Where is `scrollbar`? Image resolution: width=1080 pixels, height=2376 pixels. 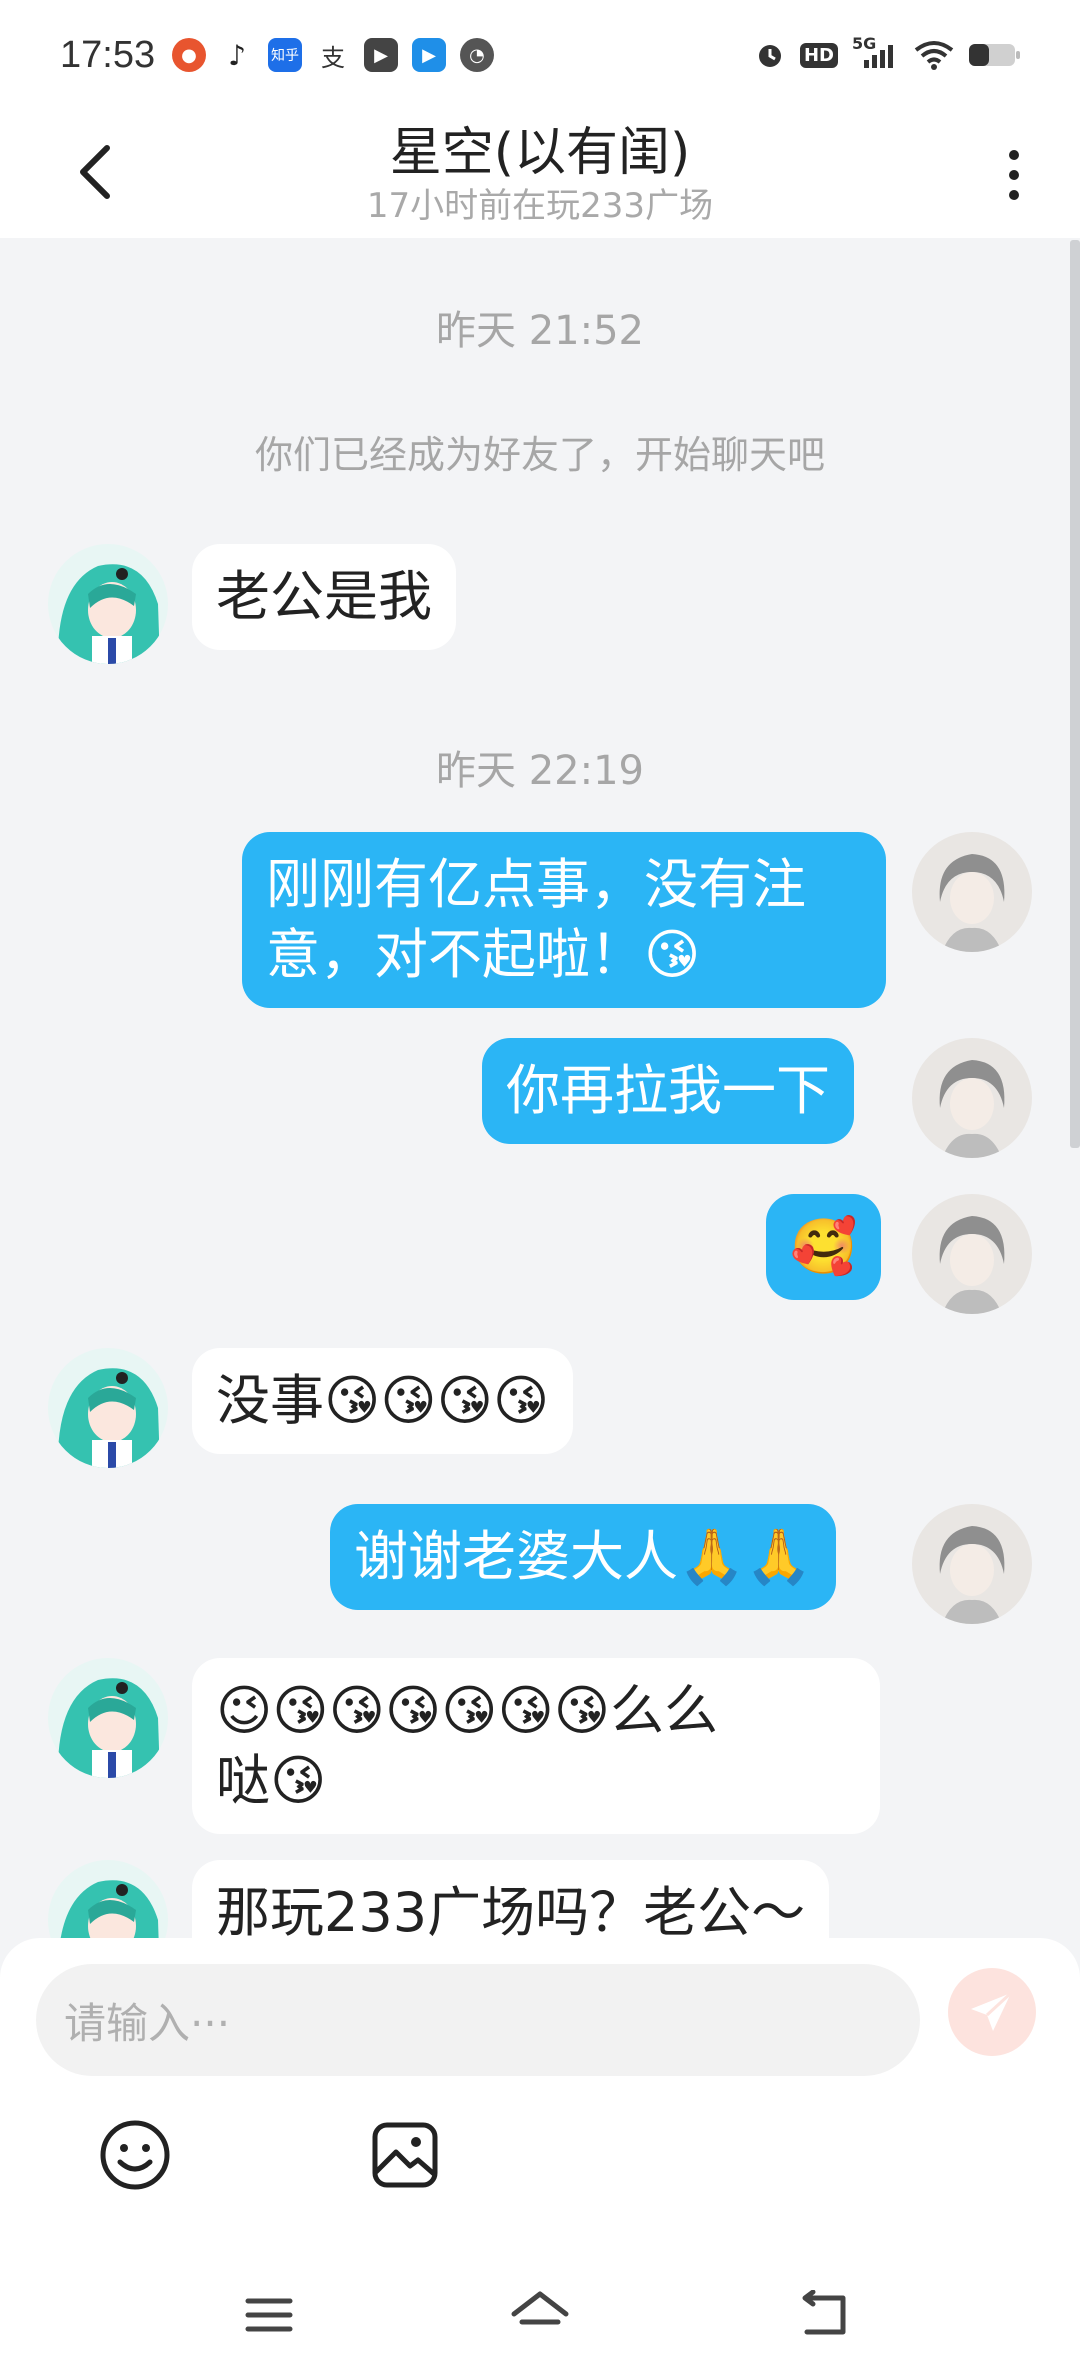 scrollbar is located at coordinates (1075, 694).